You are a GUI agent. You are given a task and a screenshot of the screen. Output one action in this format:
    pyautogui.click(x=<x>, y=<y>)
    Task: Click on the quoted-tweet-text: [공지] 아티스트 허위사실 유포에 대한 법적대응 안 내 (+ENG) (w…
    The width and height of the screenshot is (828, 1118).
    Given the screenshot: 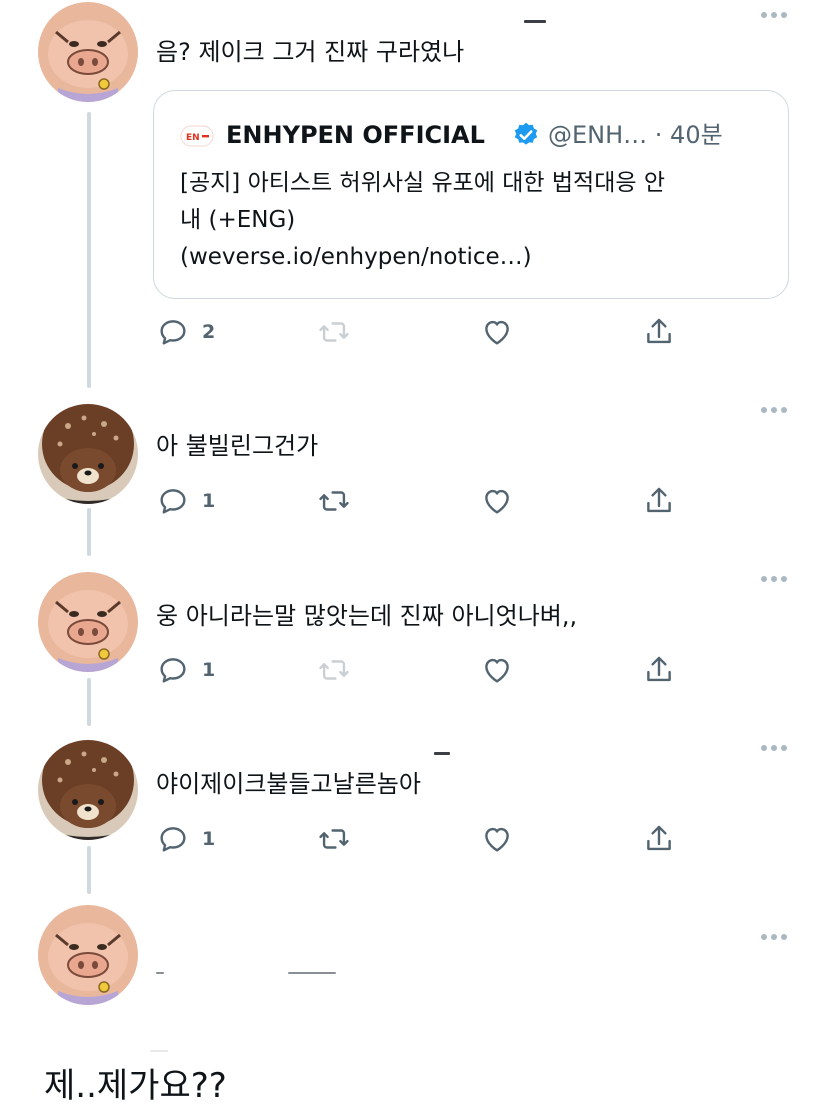 What is the action you would take?
    pyautogui.click(x=475, y=220)
    